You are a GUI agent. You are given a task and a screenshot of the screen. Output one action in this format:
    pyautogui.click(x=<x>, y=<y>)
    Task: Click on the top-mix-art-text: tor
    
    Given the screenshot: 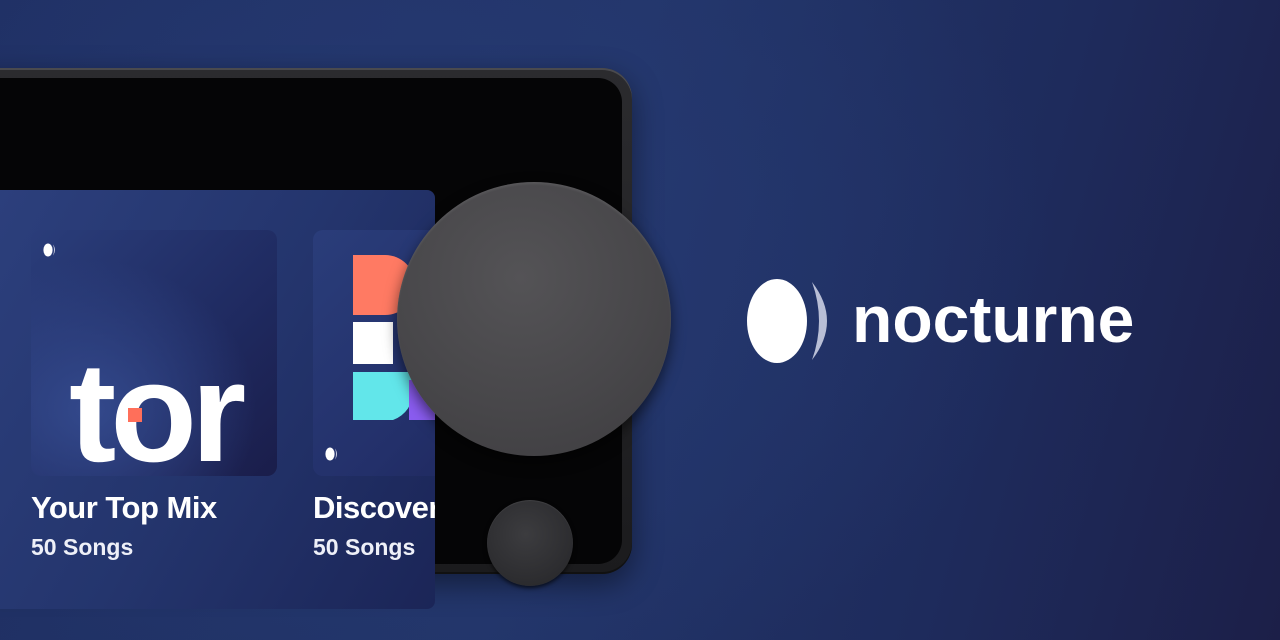 What is the action you would take?
    pyautogui.click(x=157, y=405)
    